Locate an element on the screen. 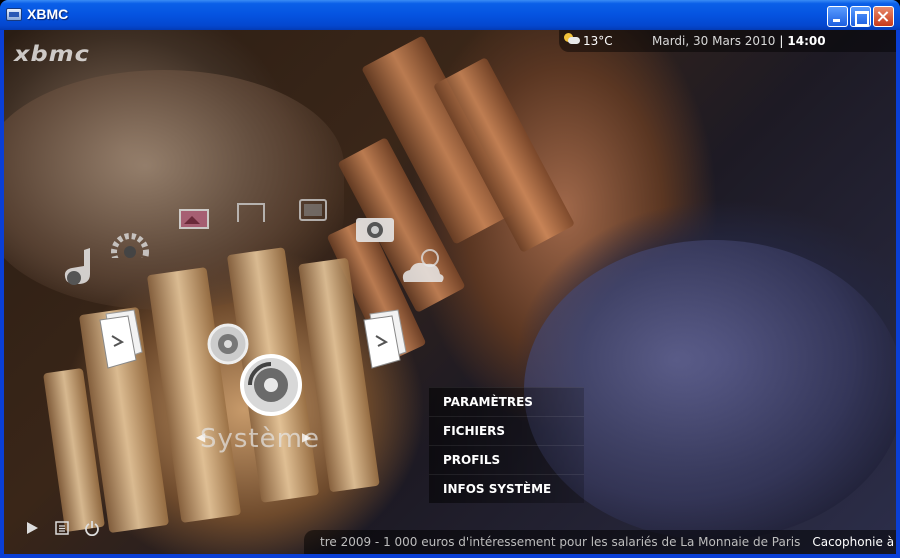 This screenshot has height=558, width=900. settings-icon is located at coordinates (133, 243).